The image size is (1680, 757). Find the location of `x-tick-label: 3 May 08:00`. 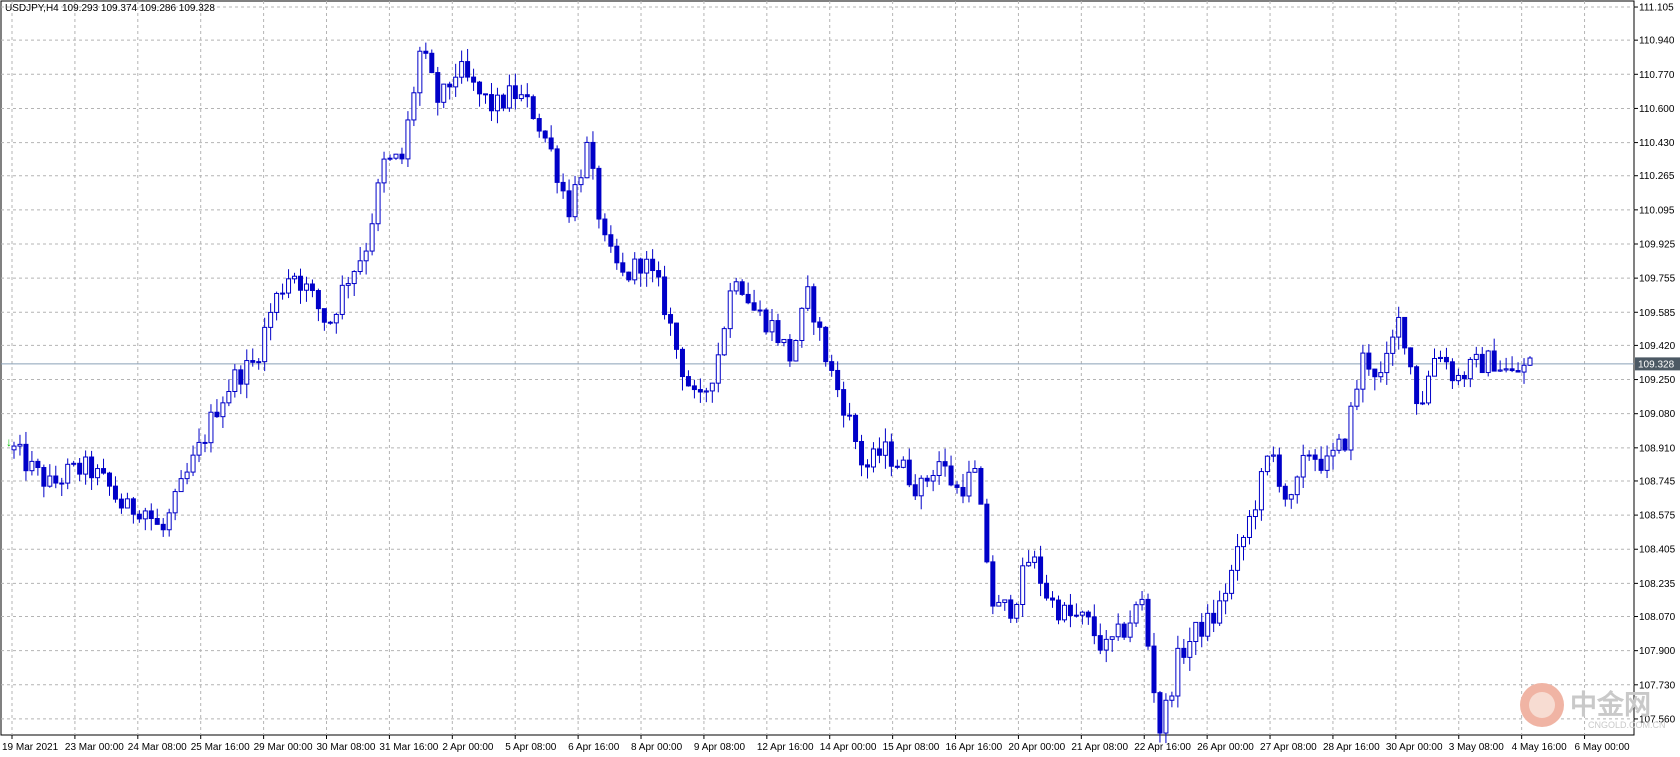

x-tick-label: 3 May 08:00 is located at coordinates (1476, 747).